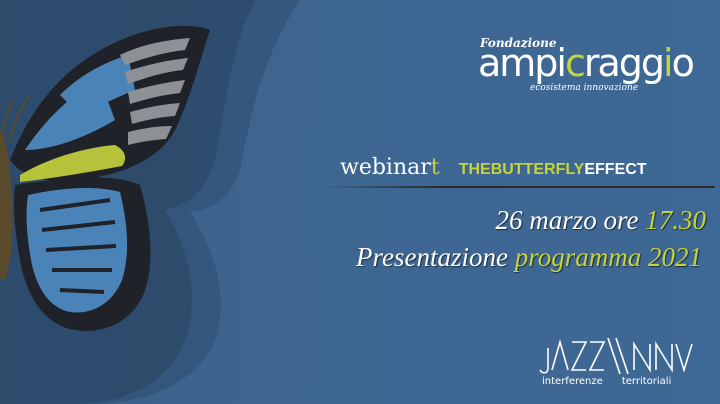  What do you see at coordinates (584, 88) in the screenshot?
I see `logo-tagline: ecosistema innovazione` at bounding box center [584, 88].